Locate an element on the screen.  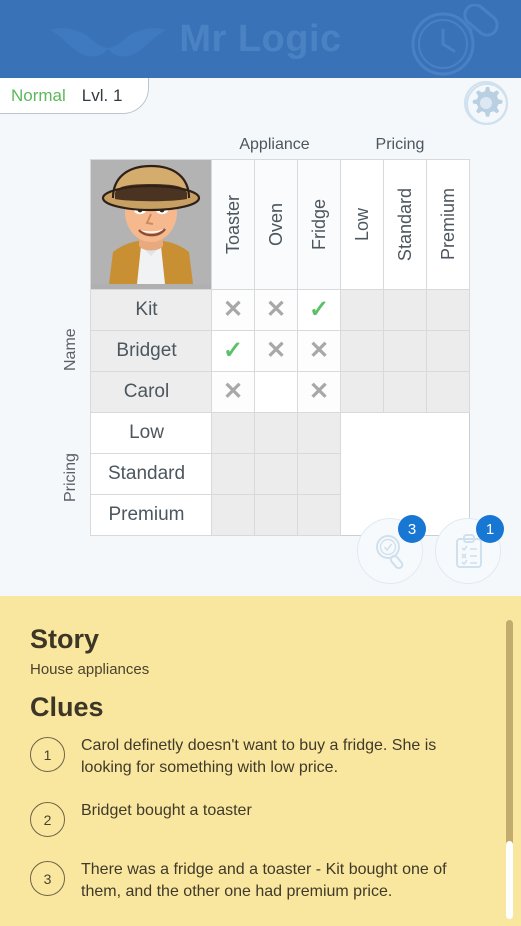
cell-carol-toaster: ✕ is located at coordinates (233, 392).